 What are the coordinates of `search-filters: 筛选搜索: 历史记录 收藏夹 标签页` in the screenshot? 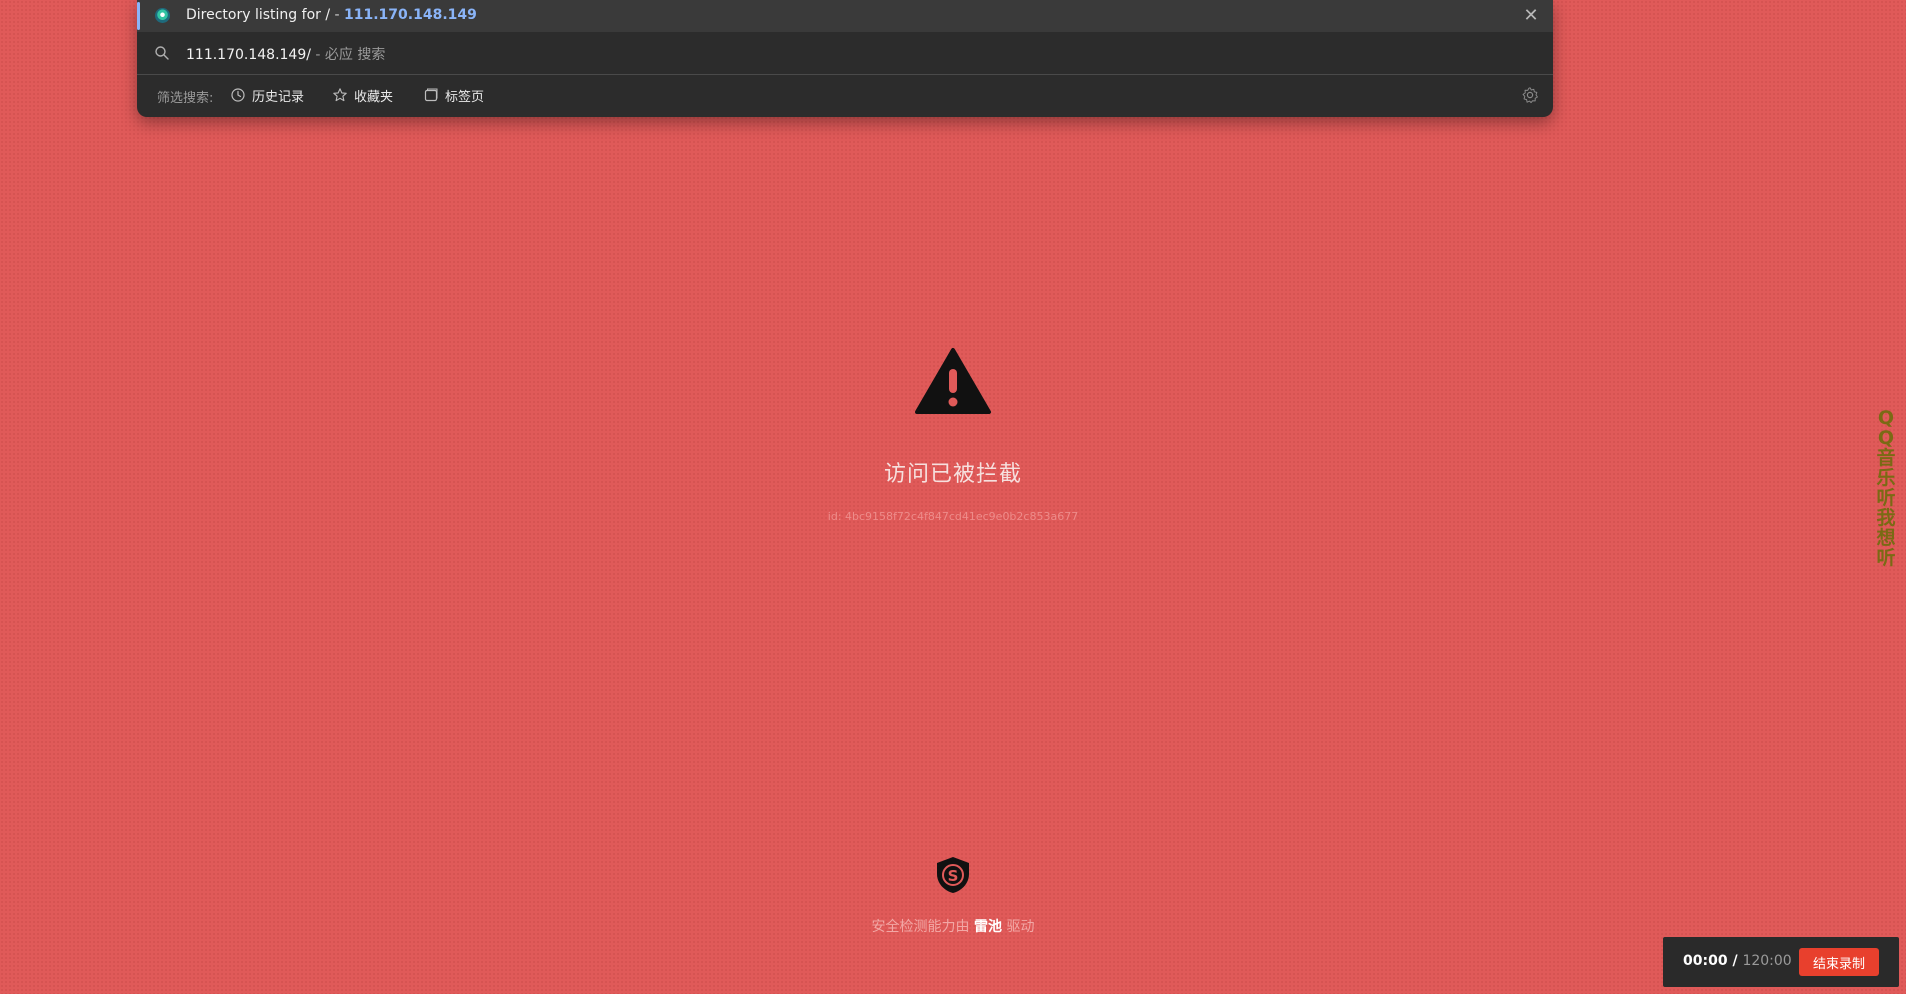 It's located at (845, 95).